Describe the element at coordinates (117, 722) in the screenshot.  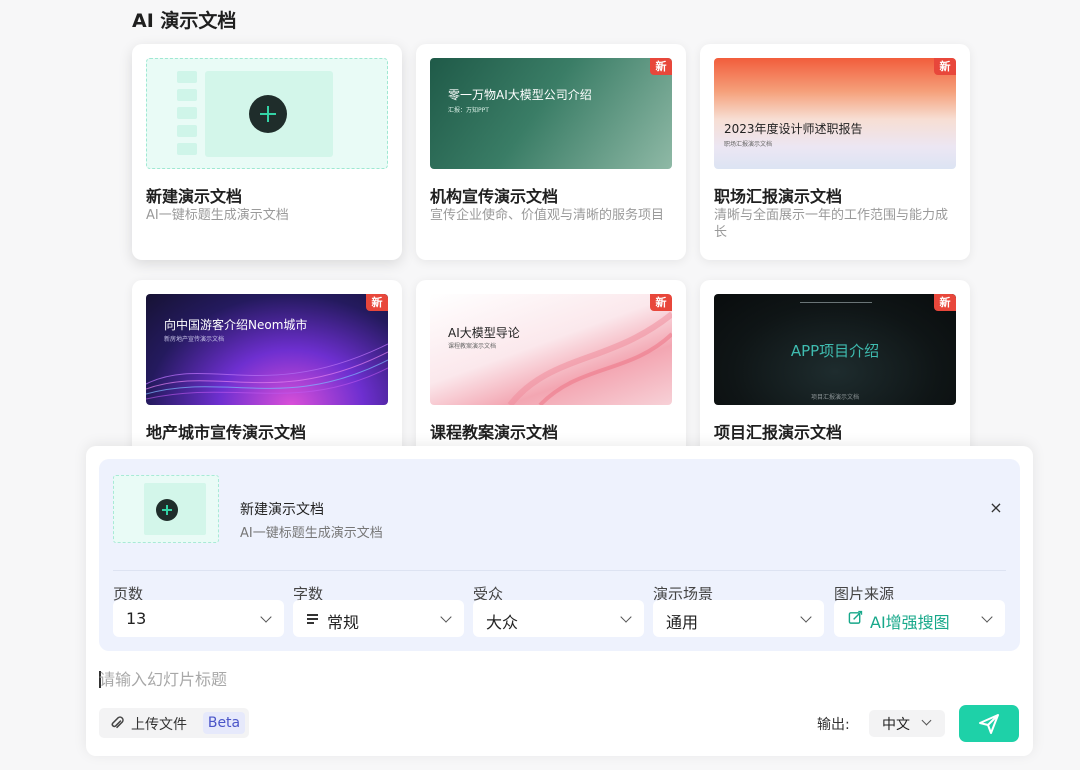
I see `paperclip-icon` at that location.